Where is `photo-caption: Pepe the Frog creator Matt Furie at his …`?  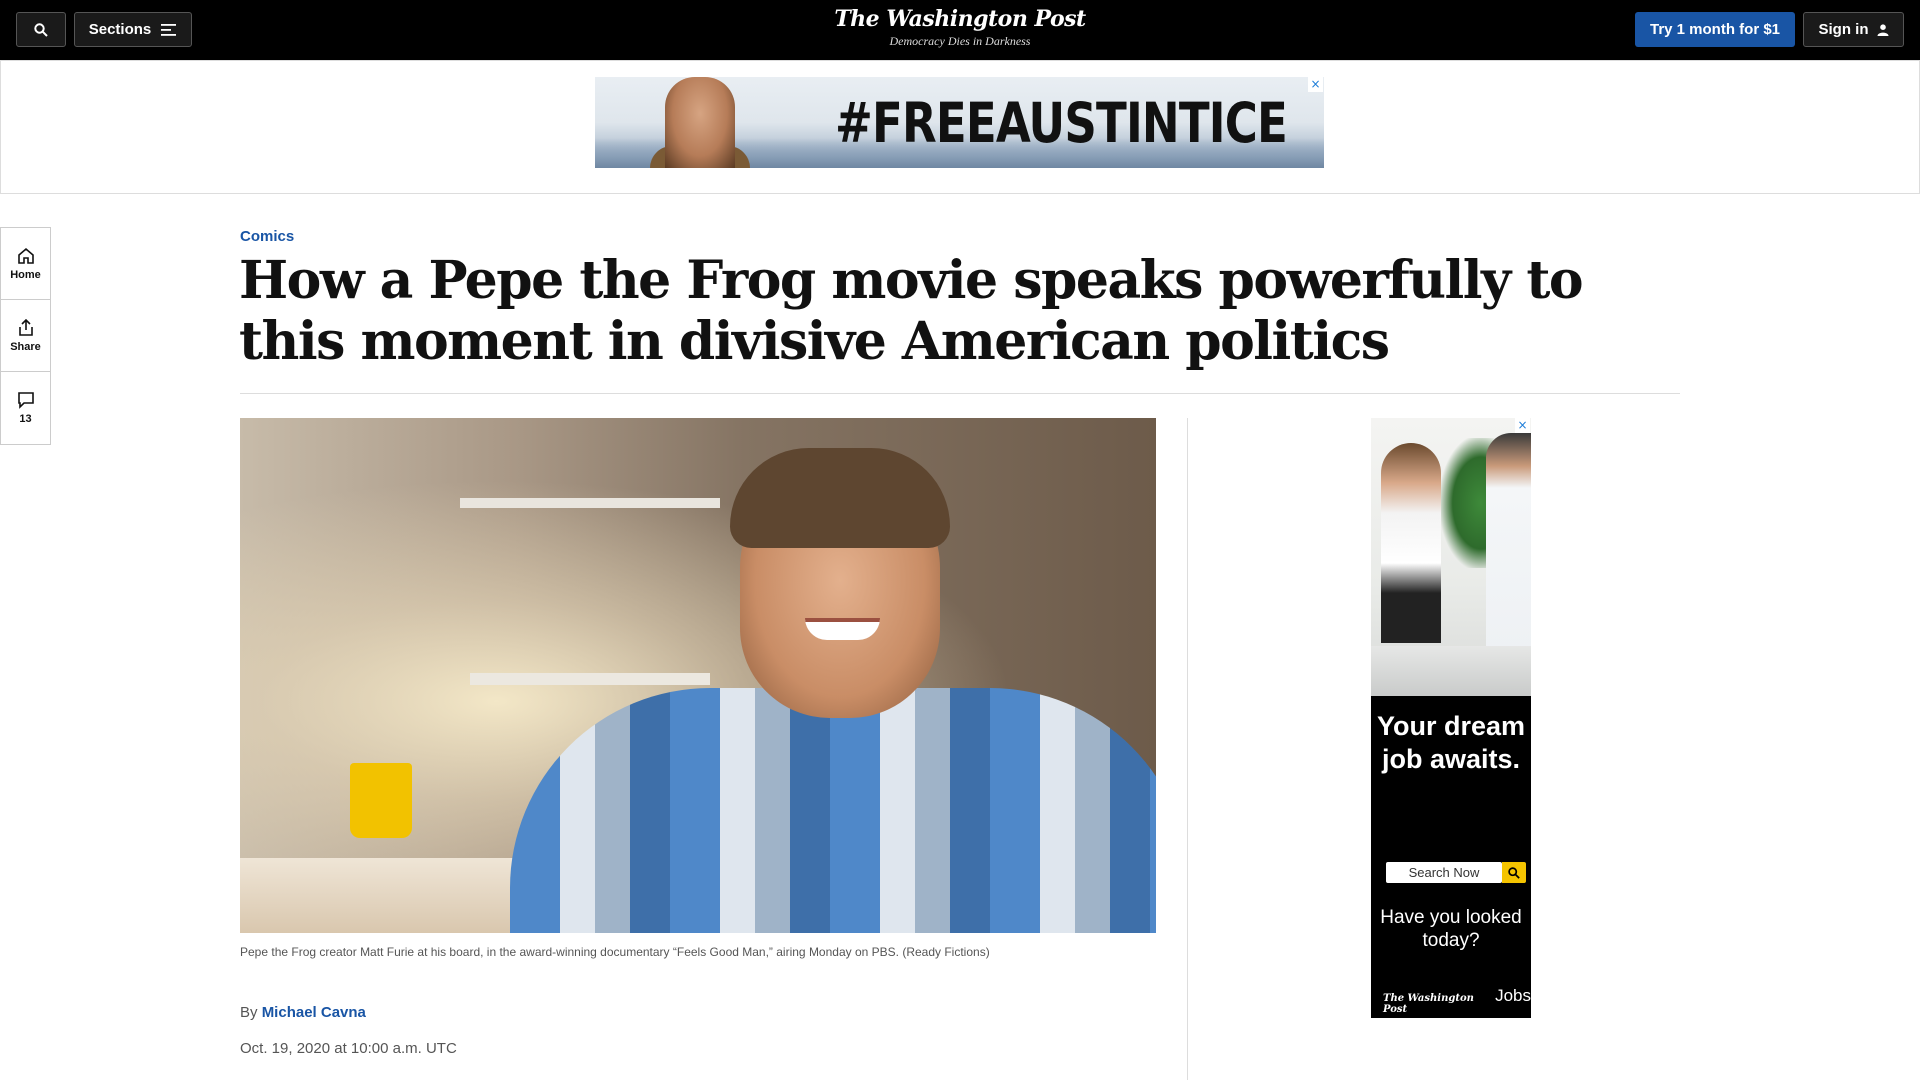
photo-caption: Pepe the Frog creator Matt Furie at his … is located at coordinates (615, 952).